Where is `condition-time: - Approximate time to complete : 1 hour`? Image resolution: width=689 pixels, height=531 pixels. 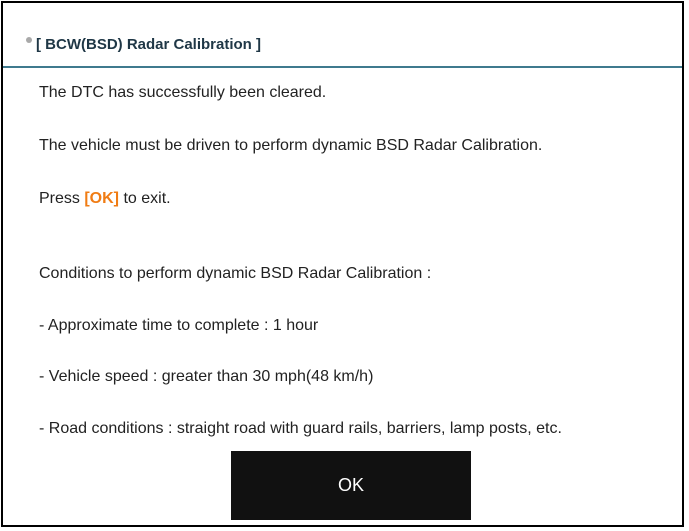
condition-time: - Approximate time to complete : 1 hour is located at coordinates (179, 325).